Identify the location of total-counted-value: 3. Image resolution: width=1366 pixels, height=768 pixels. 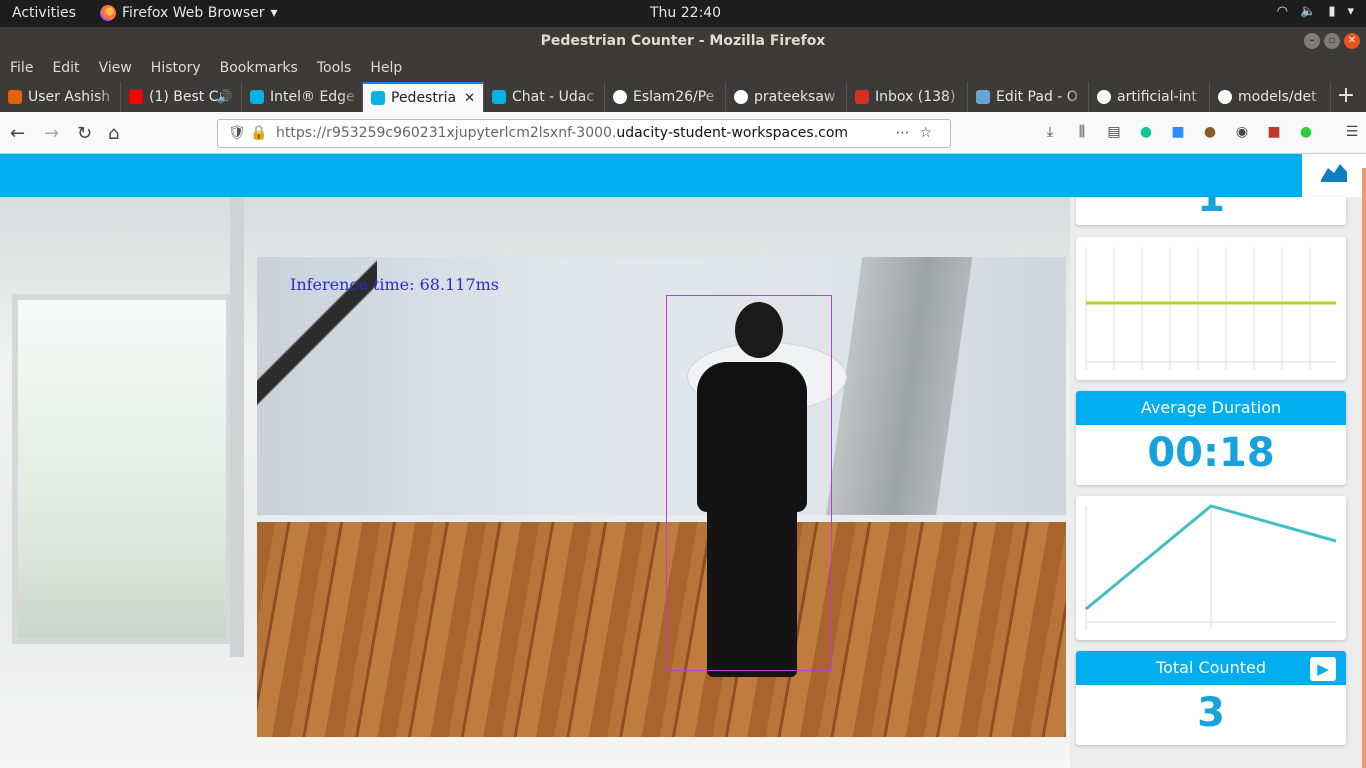
(1211, 713).